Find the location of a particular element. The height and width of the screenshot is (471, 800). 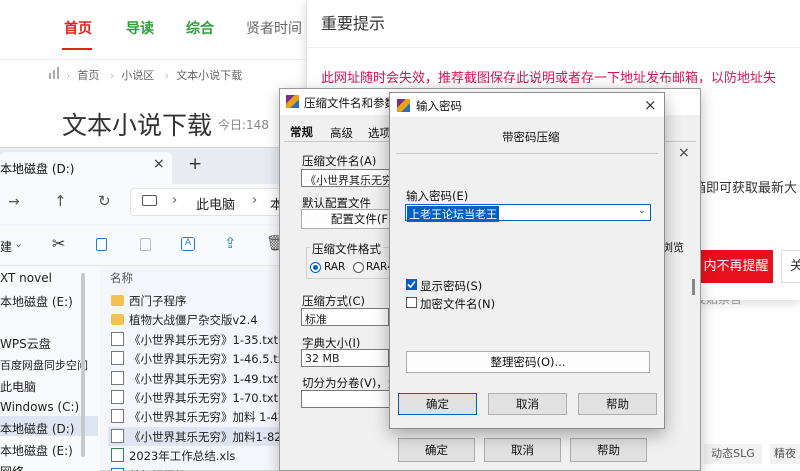

file-name: 西门子程序 is located at coordinates (158, 301).